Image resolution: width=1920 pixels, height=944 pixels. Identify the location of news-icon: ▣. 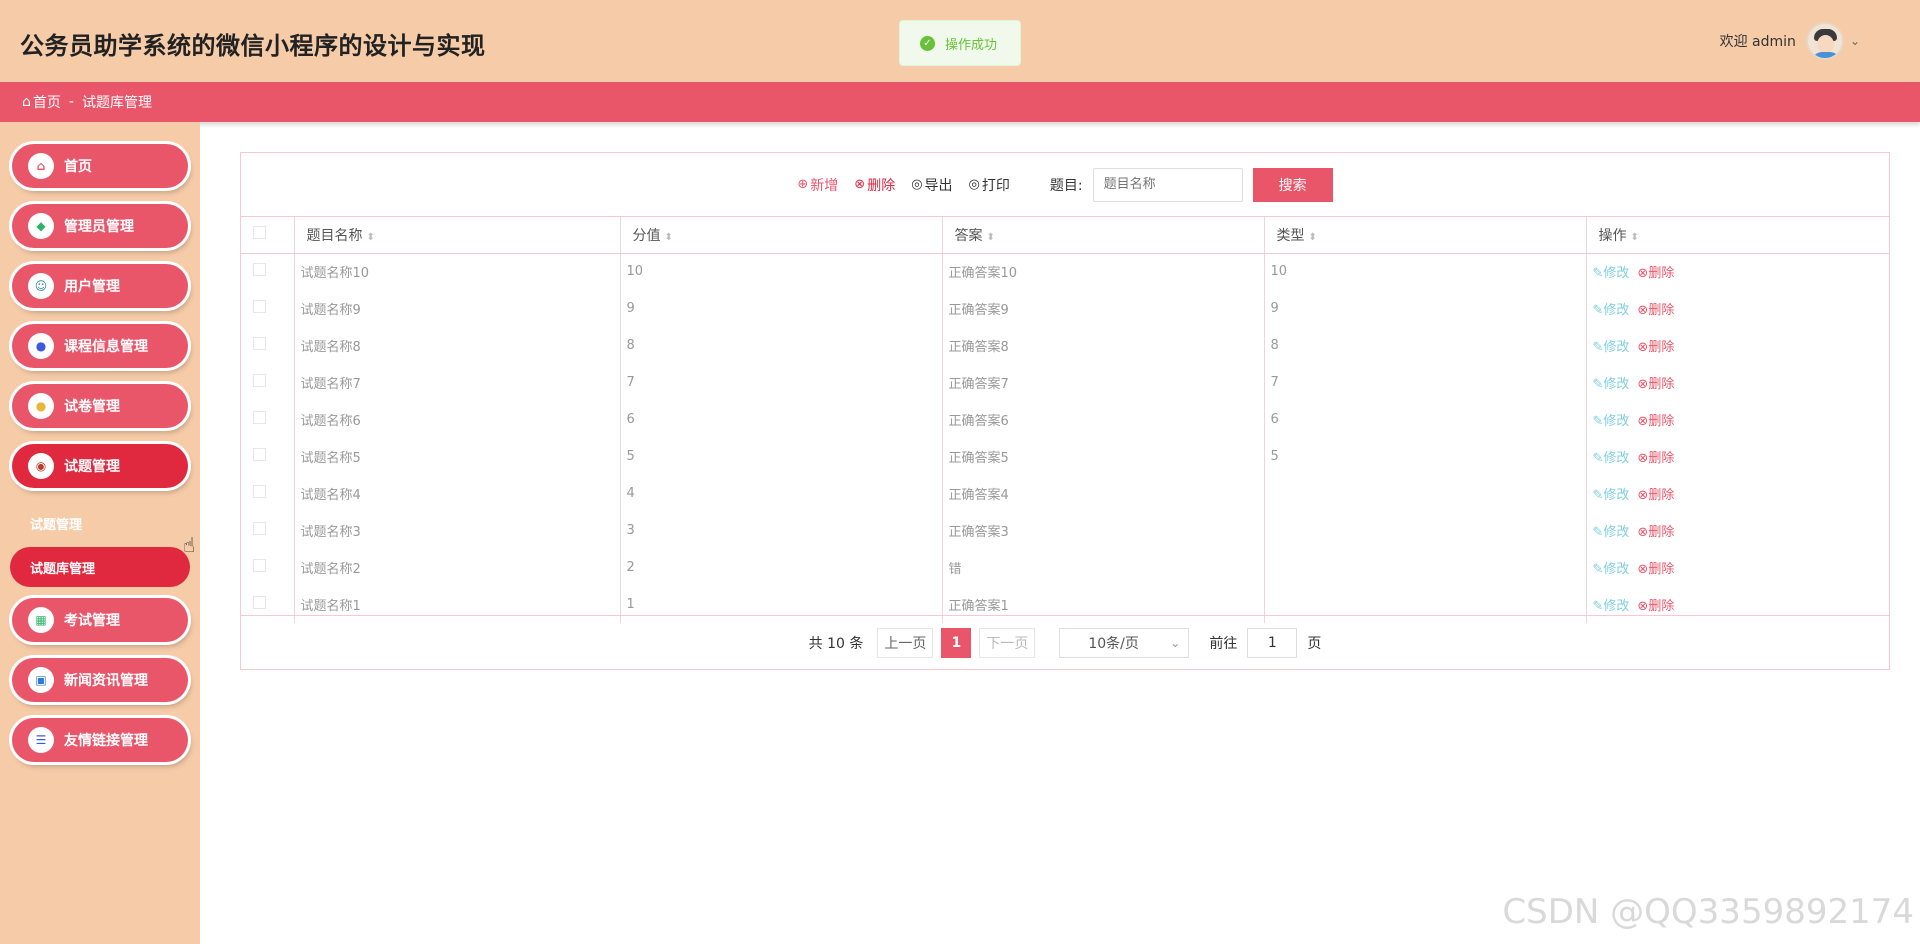
(41, 680).